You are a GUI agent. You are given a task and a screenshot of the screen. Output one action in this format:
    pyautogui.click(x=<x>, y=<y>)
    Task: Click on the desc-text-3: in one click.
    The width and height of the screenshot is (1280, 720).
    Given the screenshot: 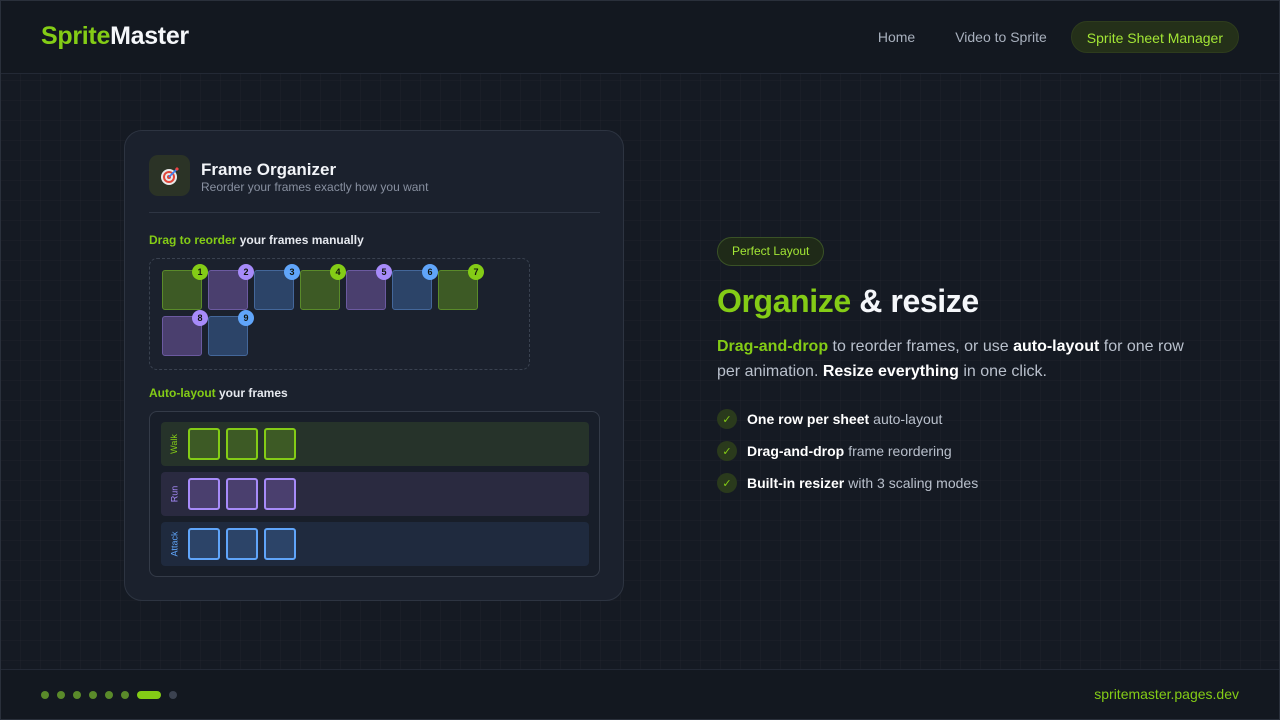 What is the action you would take?
    pyautogui.click(x=1002, y=371)
    